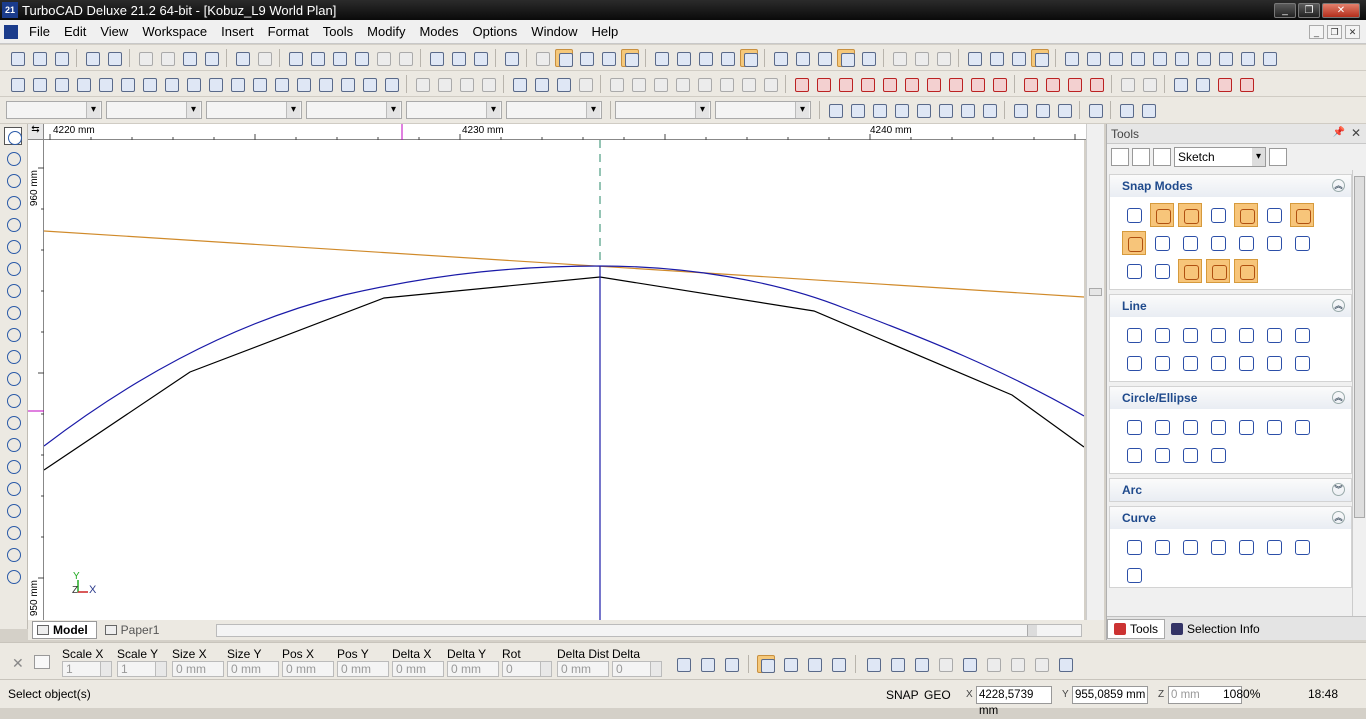  I want to click on solid-tool-icon, so click(13, 312).